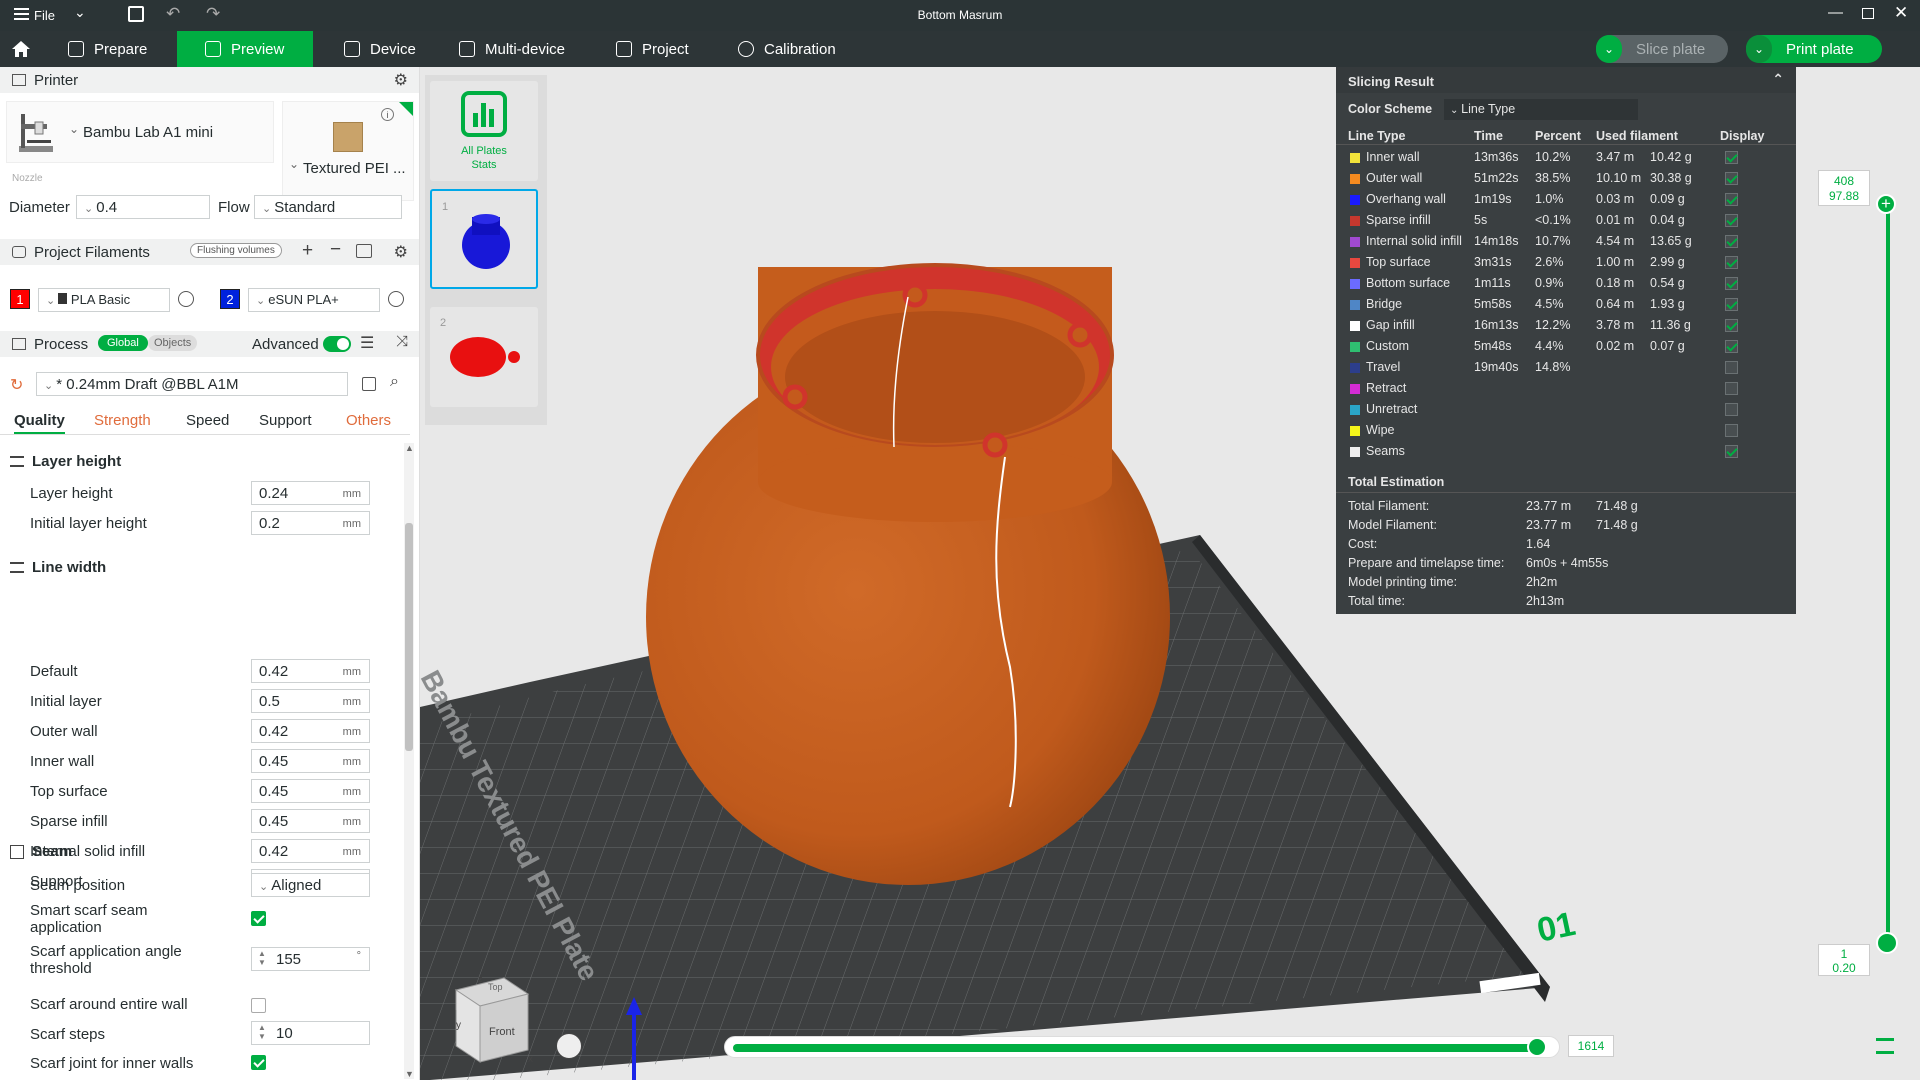 Image resolution: width=1920 pixels, height=1080 pixels. What do you see at coordinates (314, 300) in the screenshot?
I see `filament-select: ⌄ eSUN PLA+` at bounding box center [314, 300].